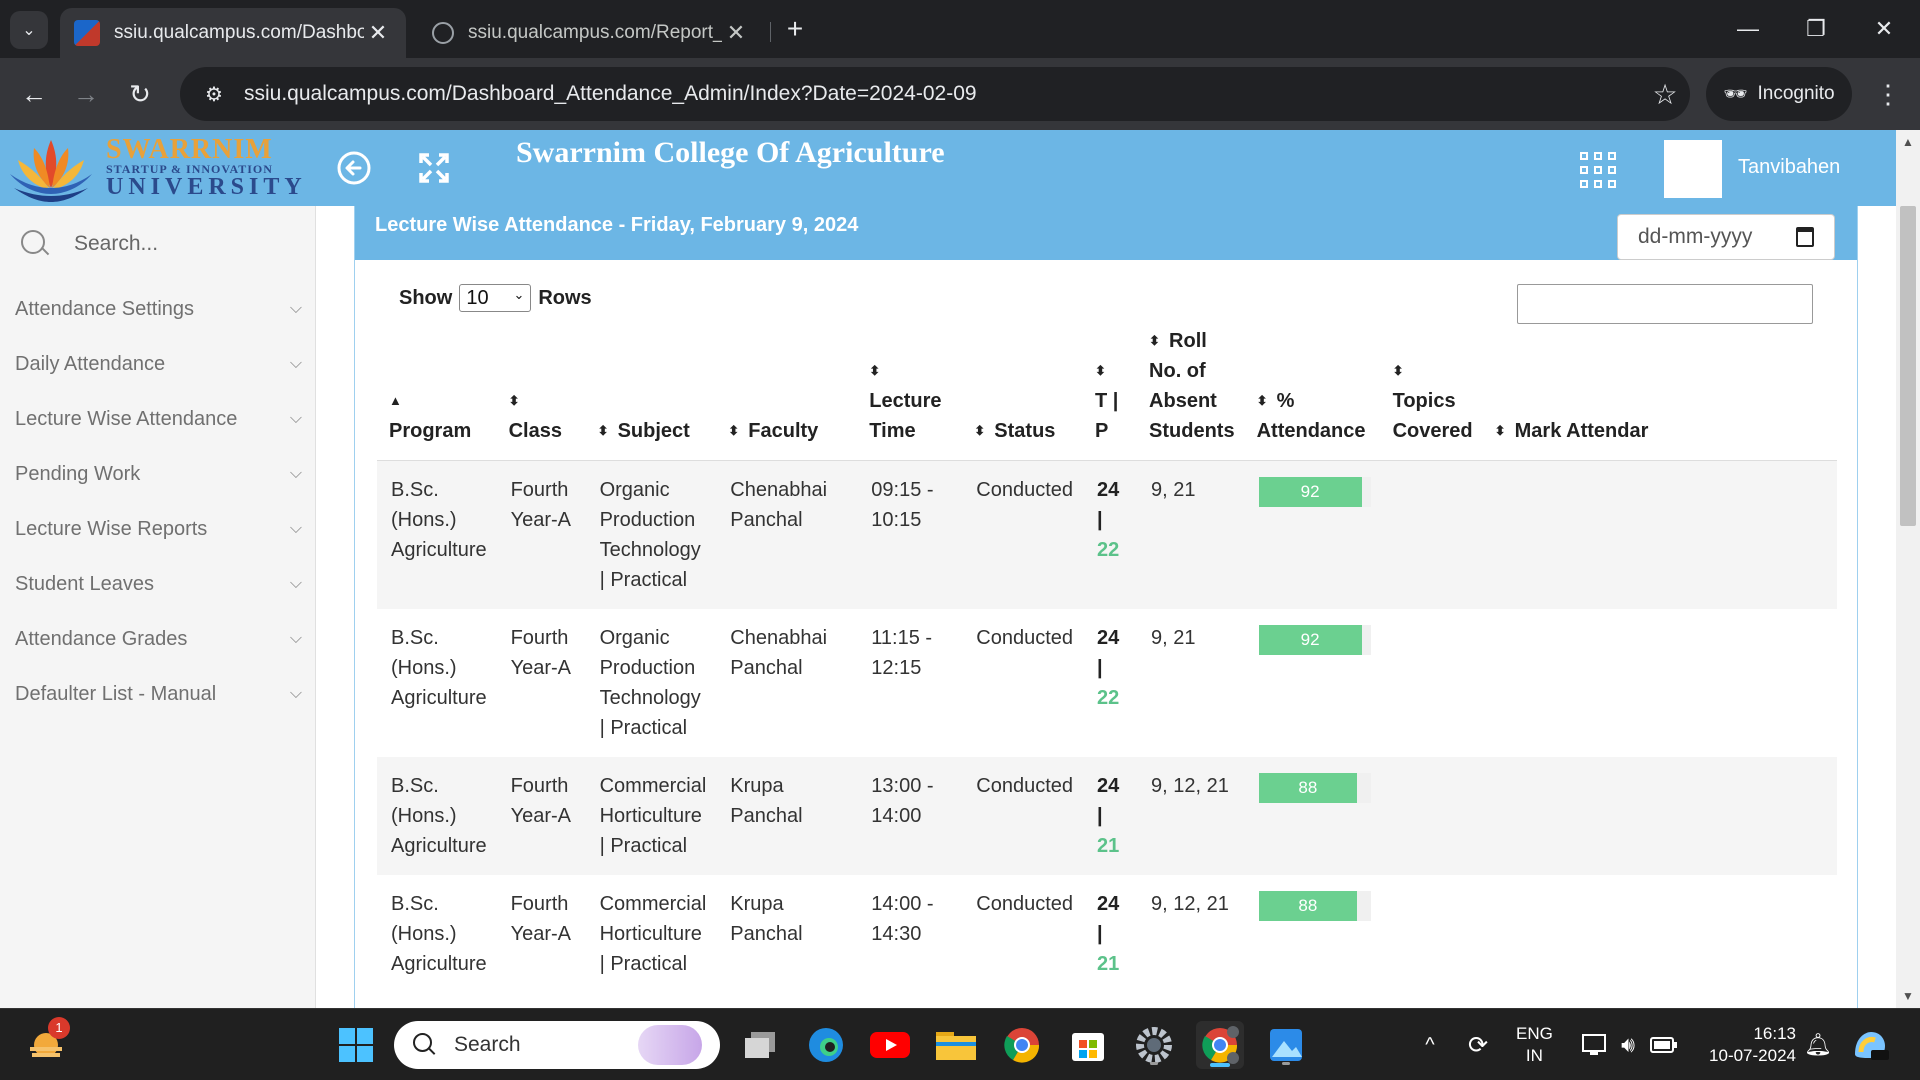  I want to click on site-info-icon: ⚙, so click(214, 94).